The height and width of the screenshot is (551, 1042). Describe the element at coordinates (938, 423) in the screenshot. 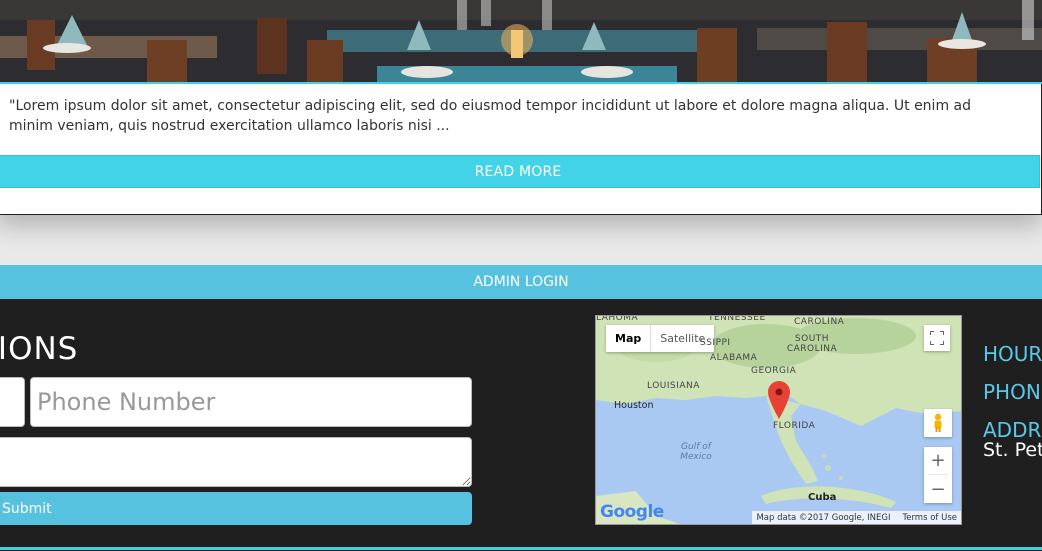

I see `pegman-icon` at that location.